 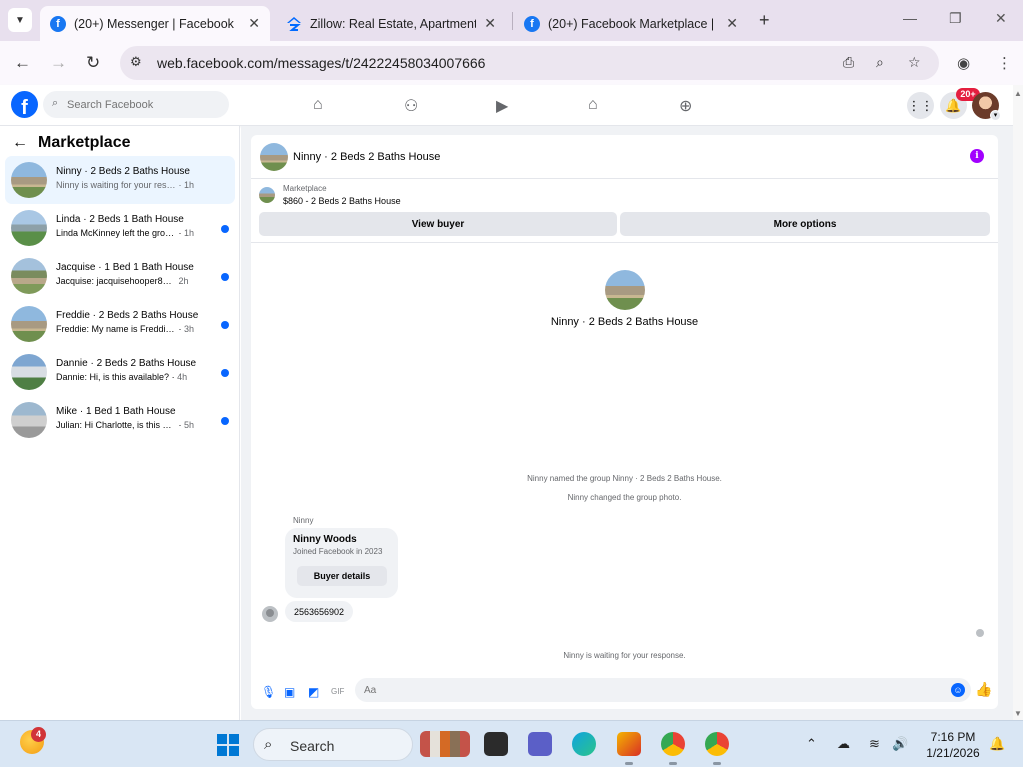 I want to click on wifi-icon: ≋, so click(x=874, y=744).